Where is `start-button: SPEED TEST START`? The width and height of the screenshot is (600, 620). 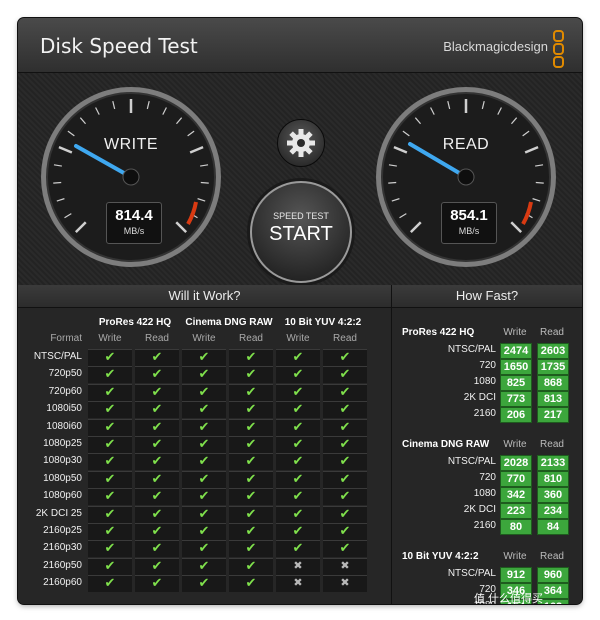 start-button: SPEED TEST START is located at coordinates (301, 232).